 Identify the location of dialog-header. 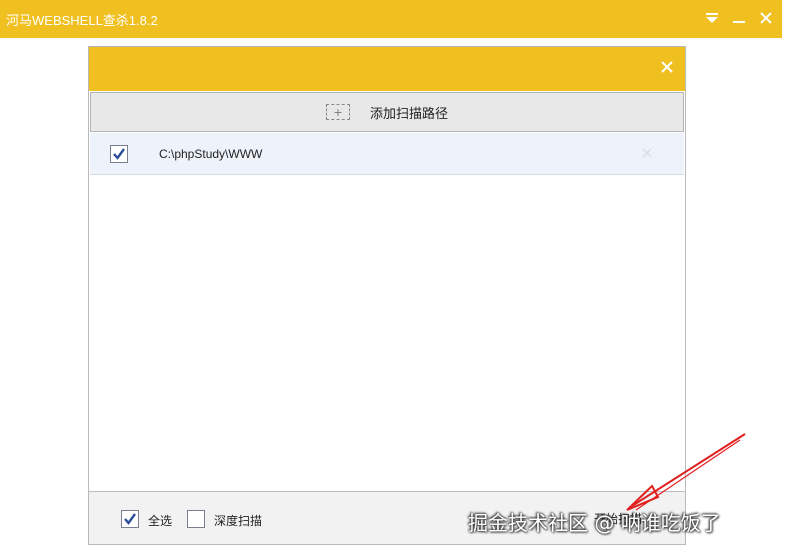
(387, 69).